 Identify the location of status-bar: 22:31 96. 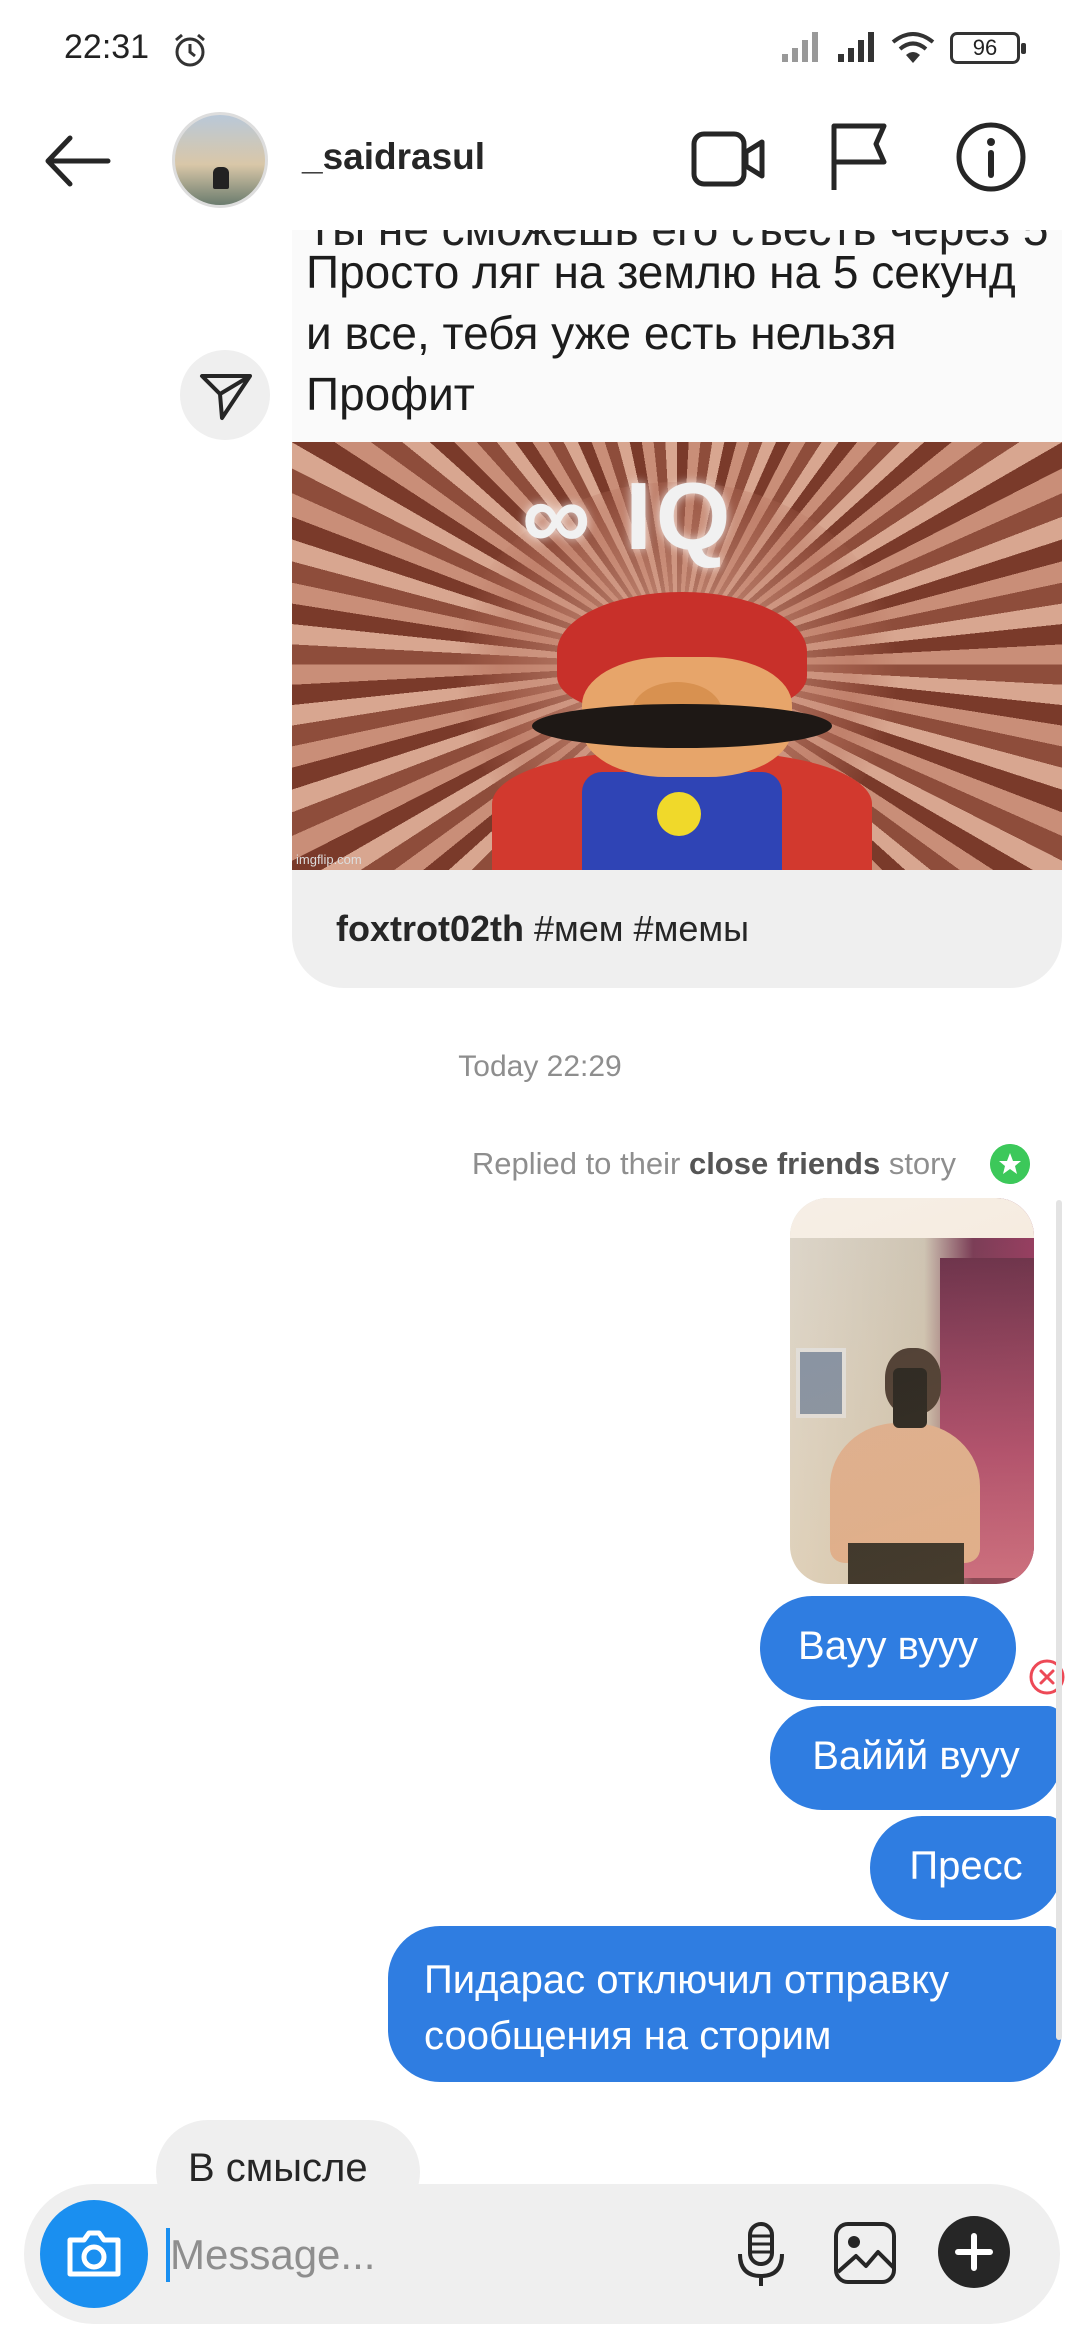
(540, 50).